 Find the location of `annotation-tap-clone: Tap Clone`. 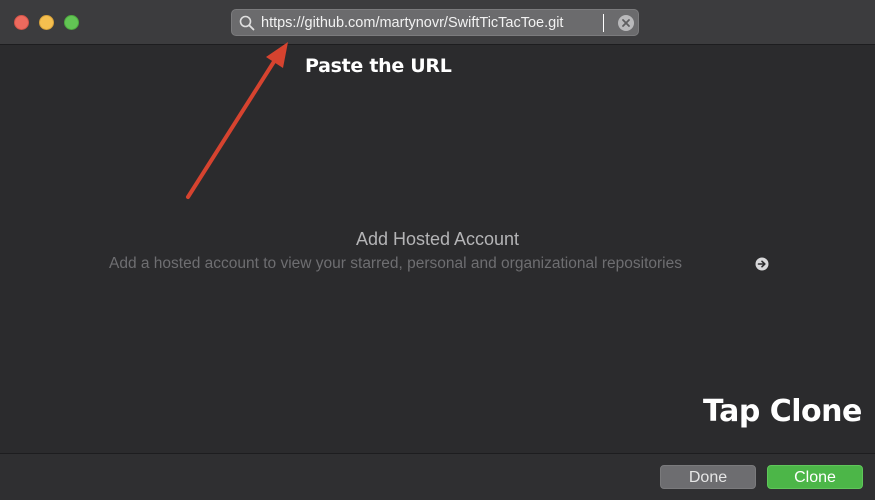

annotation-tap-clone: Tap Clone is located at coordinates (782, 411).